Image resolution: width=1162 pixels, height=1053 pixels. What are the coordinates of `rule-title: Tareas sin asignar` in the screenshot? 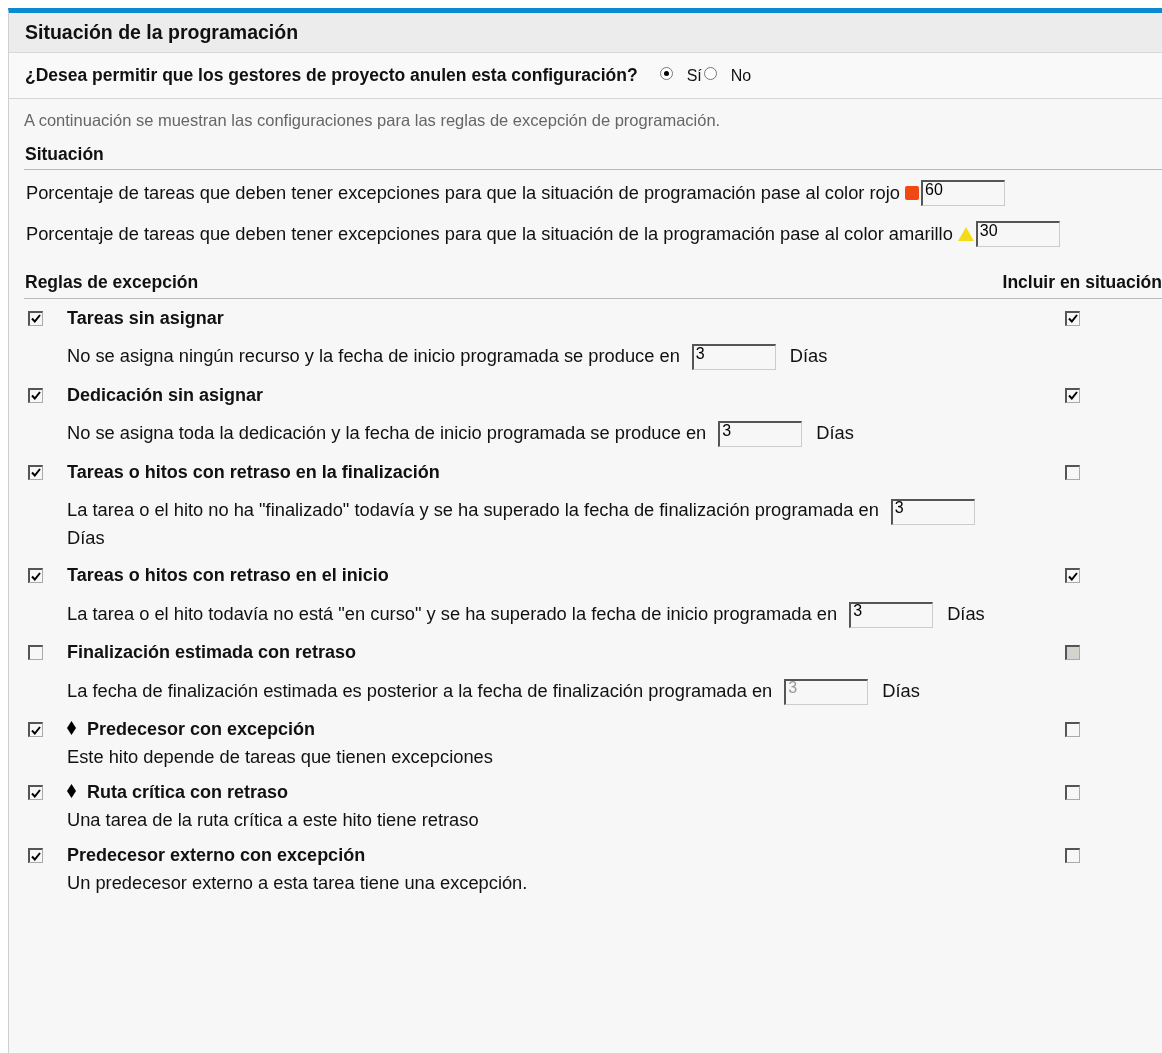 It's located at (146, 318).